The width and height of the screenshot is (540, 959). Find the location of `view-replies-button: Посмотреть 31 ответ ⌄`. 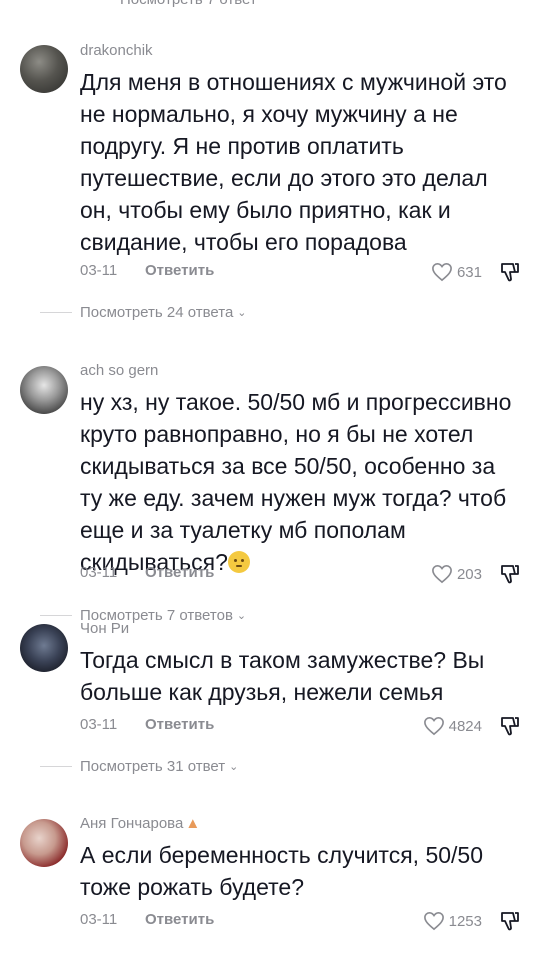

view-replies-button: Посмотреть 31 ответ ⌄ is located at coordinates (139, 766).